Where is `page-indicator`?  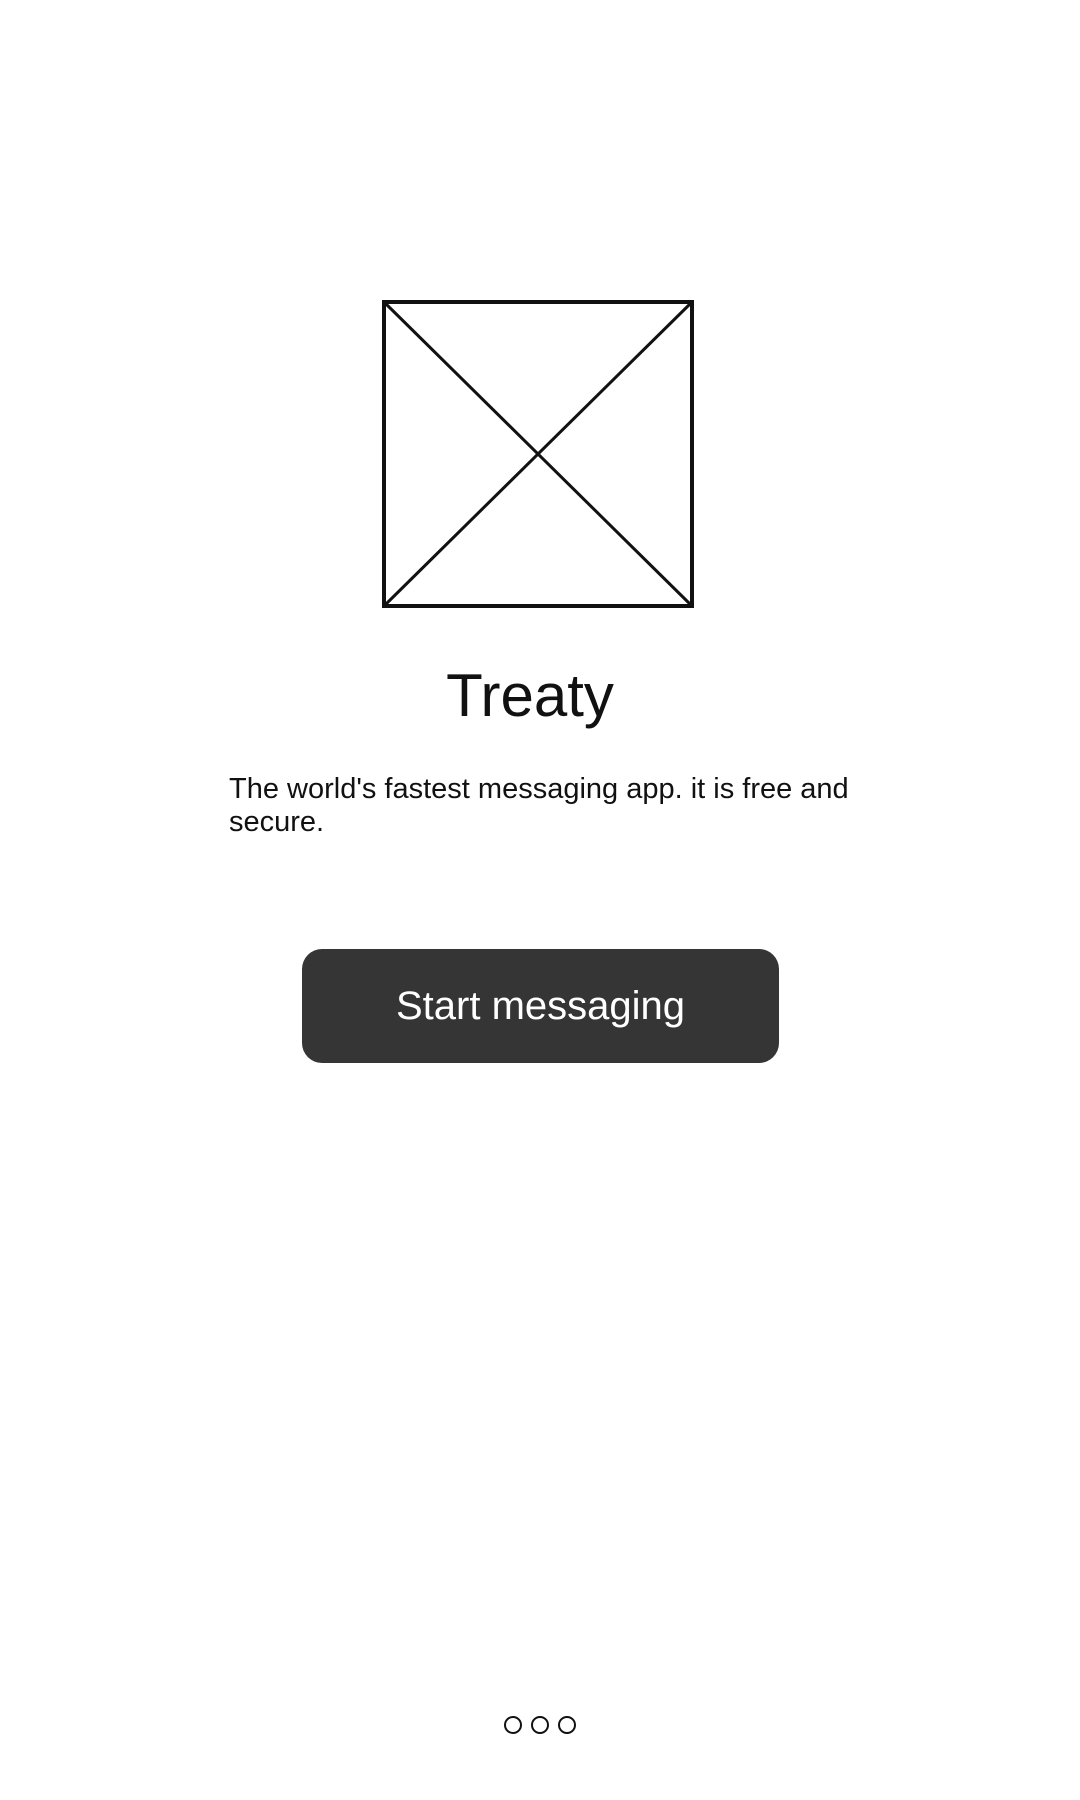
page-indicator is located at coordinates (540, 1726).